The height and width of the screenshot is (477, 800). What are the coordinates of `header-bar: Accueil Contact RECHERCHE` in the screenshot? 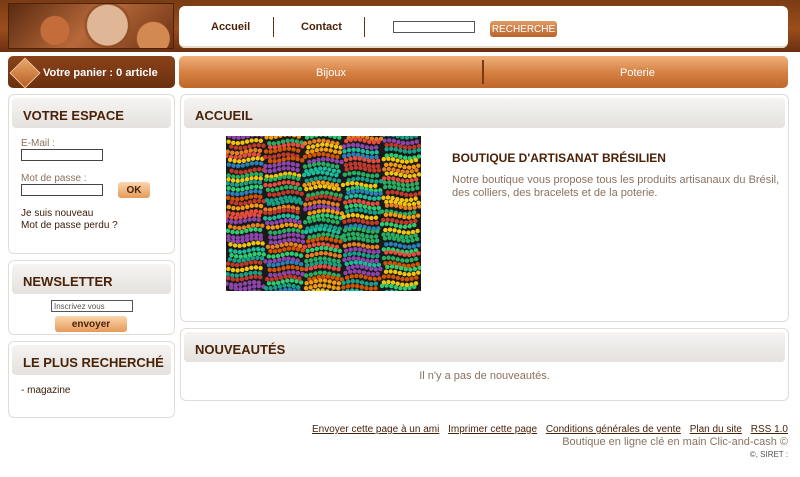 It's located at (400, 26).